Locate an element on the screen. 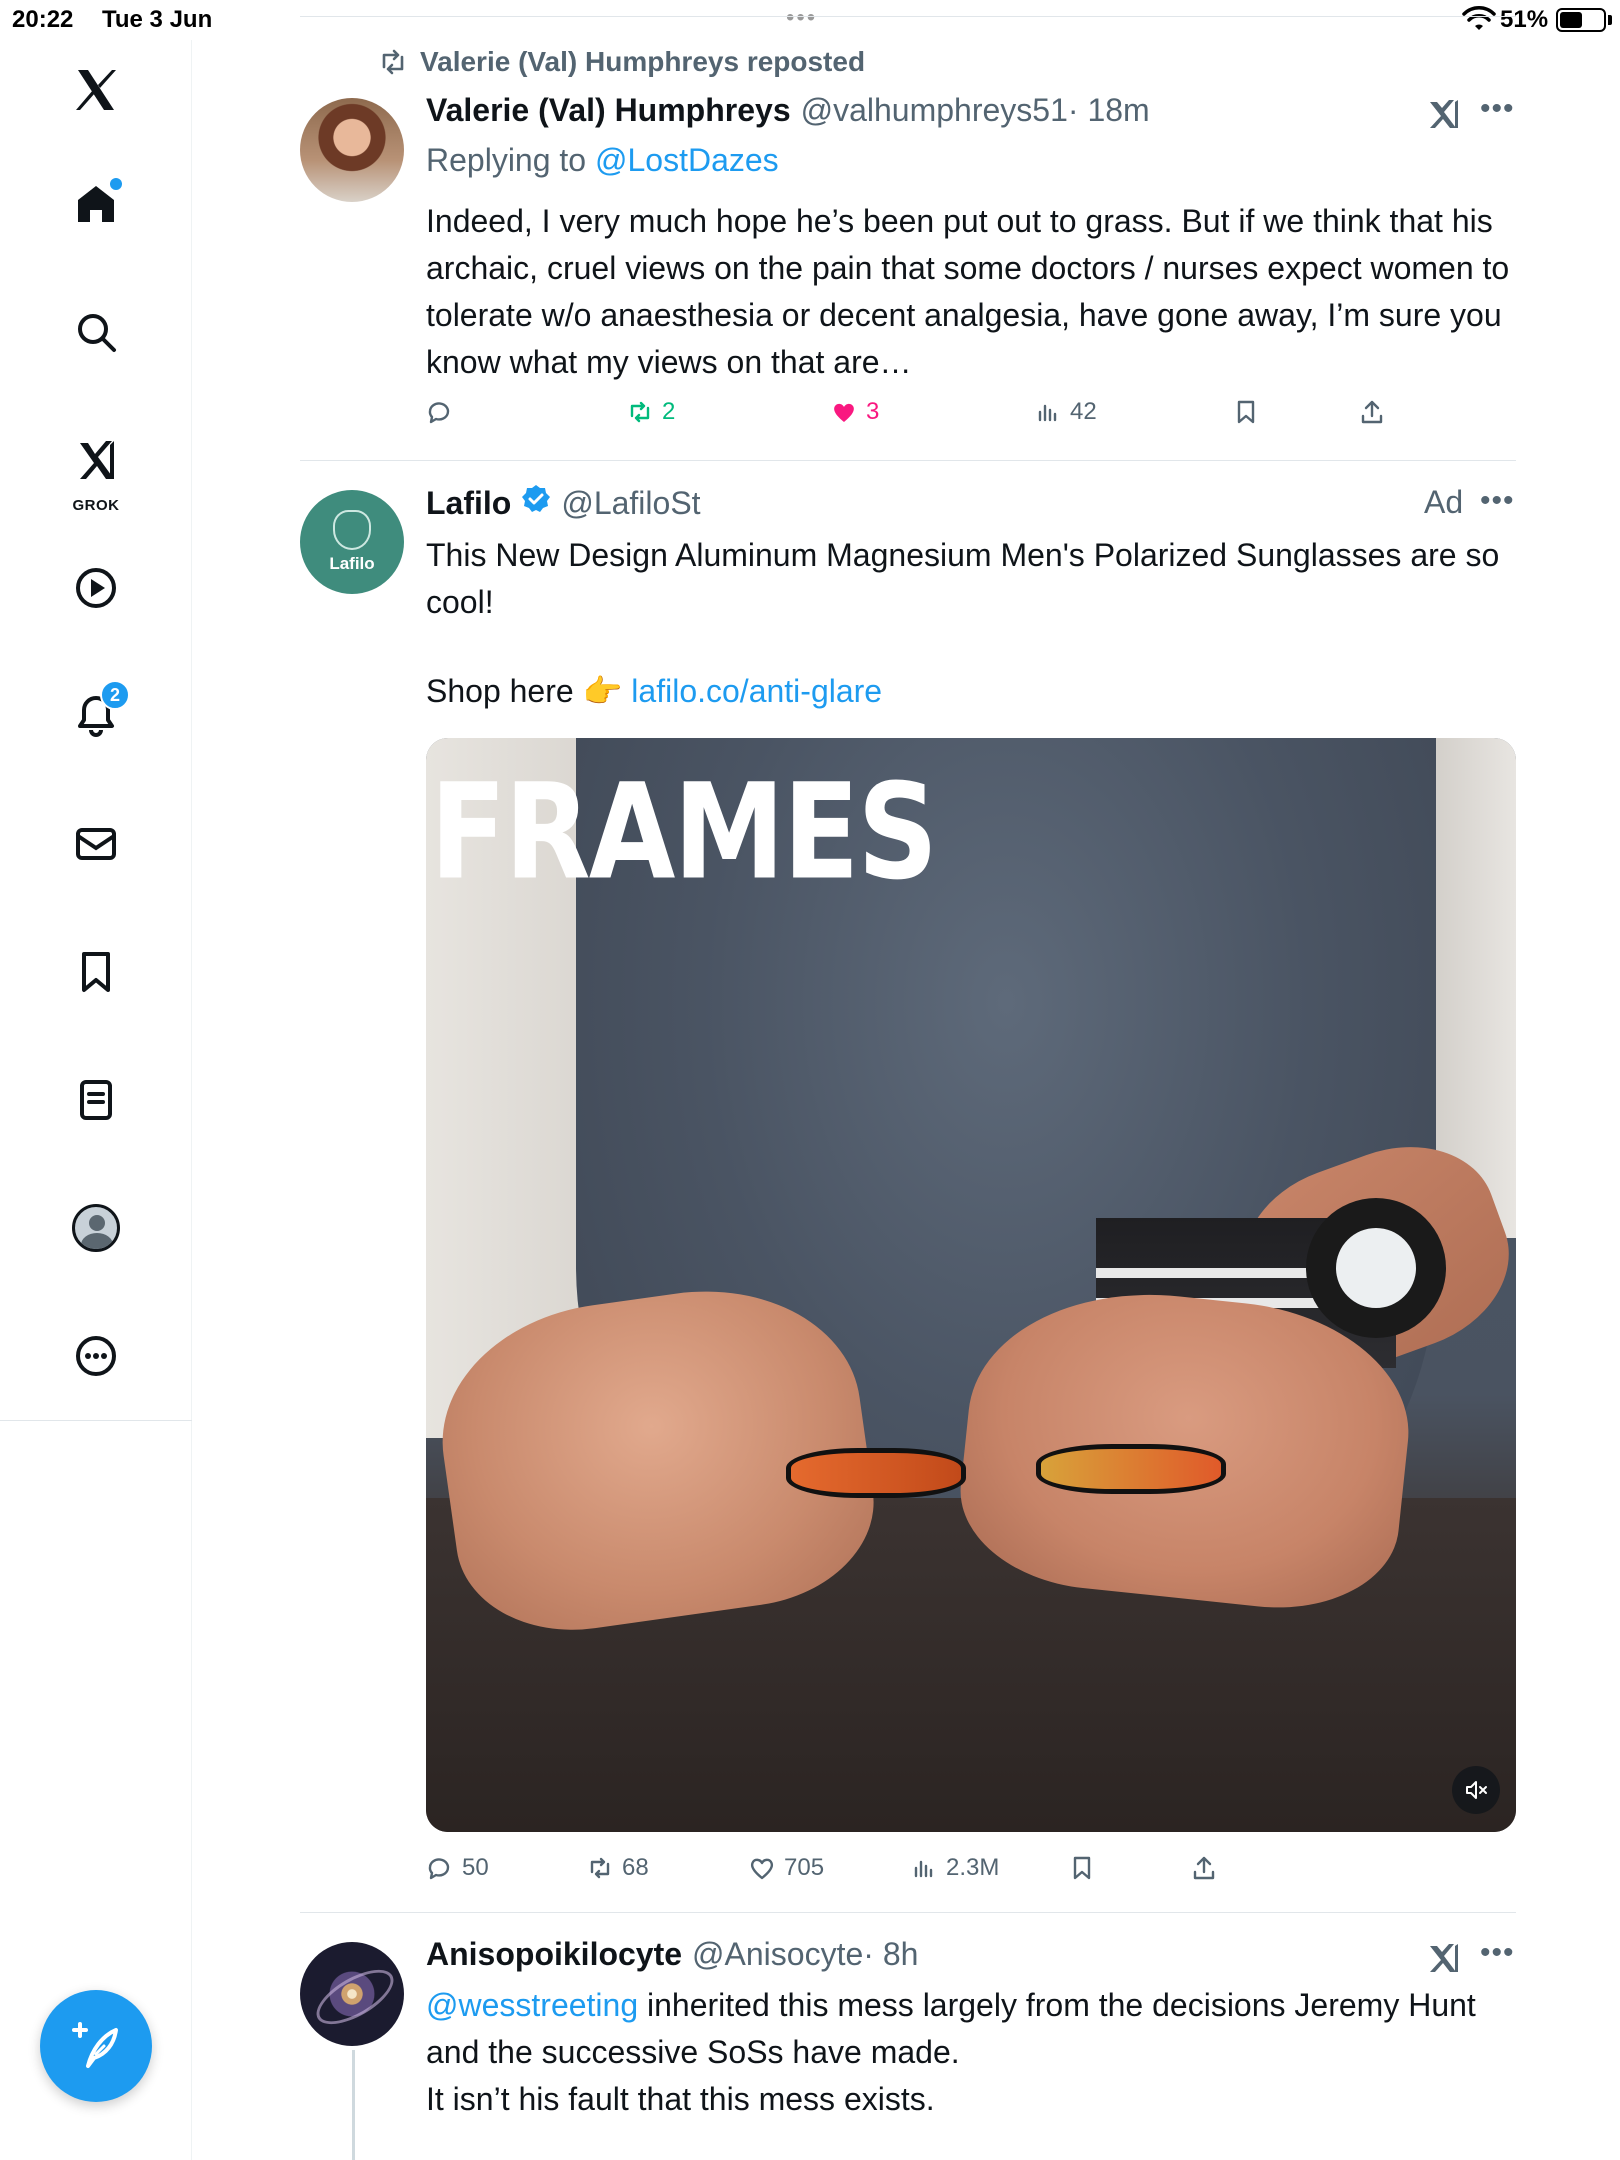 The height and width of the screenshot is (2160, 1620). views-count: 42 is located at coordinates (1083, 411).